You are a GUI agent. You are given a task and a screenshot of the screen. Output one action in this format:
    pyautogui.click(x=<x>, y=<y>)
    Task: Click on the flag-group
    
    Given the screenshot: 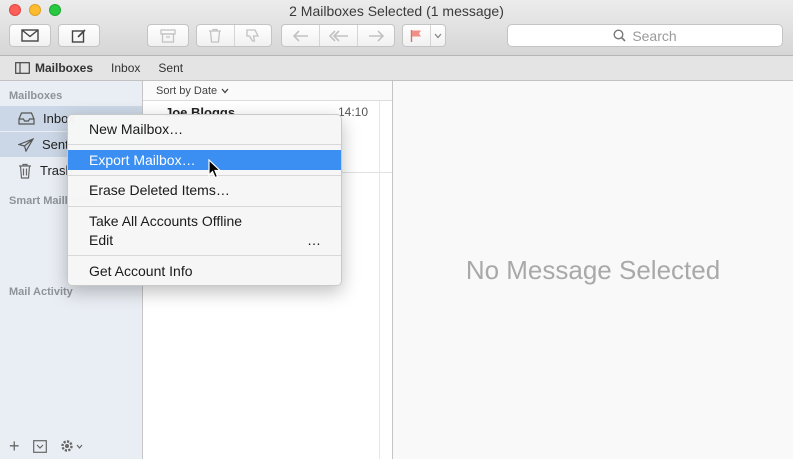 What is the action you would take?
    pyautogui.click(x=424, y=35)
    